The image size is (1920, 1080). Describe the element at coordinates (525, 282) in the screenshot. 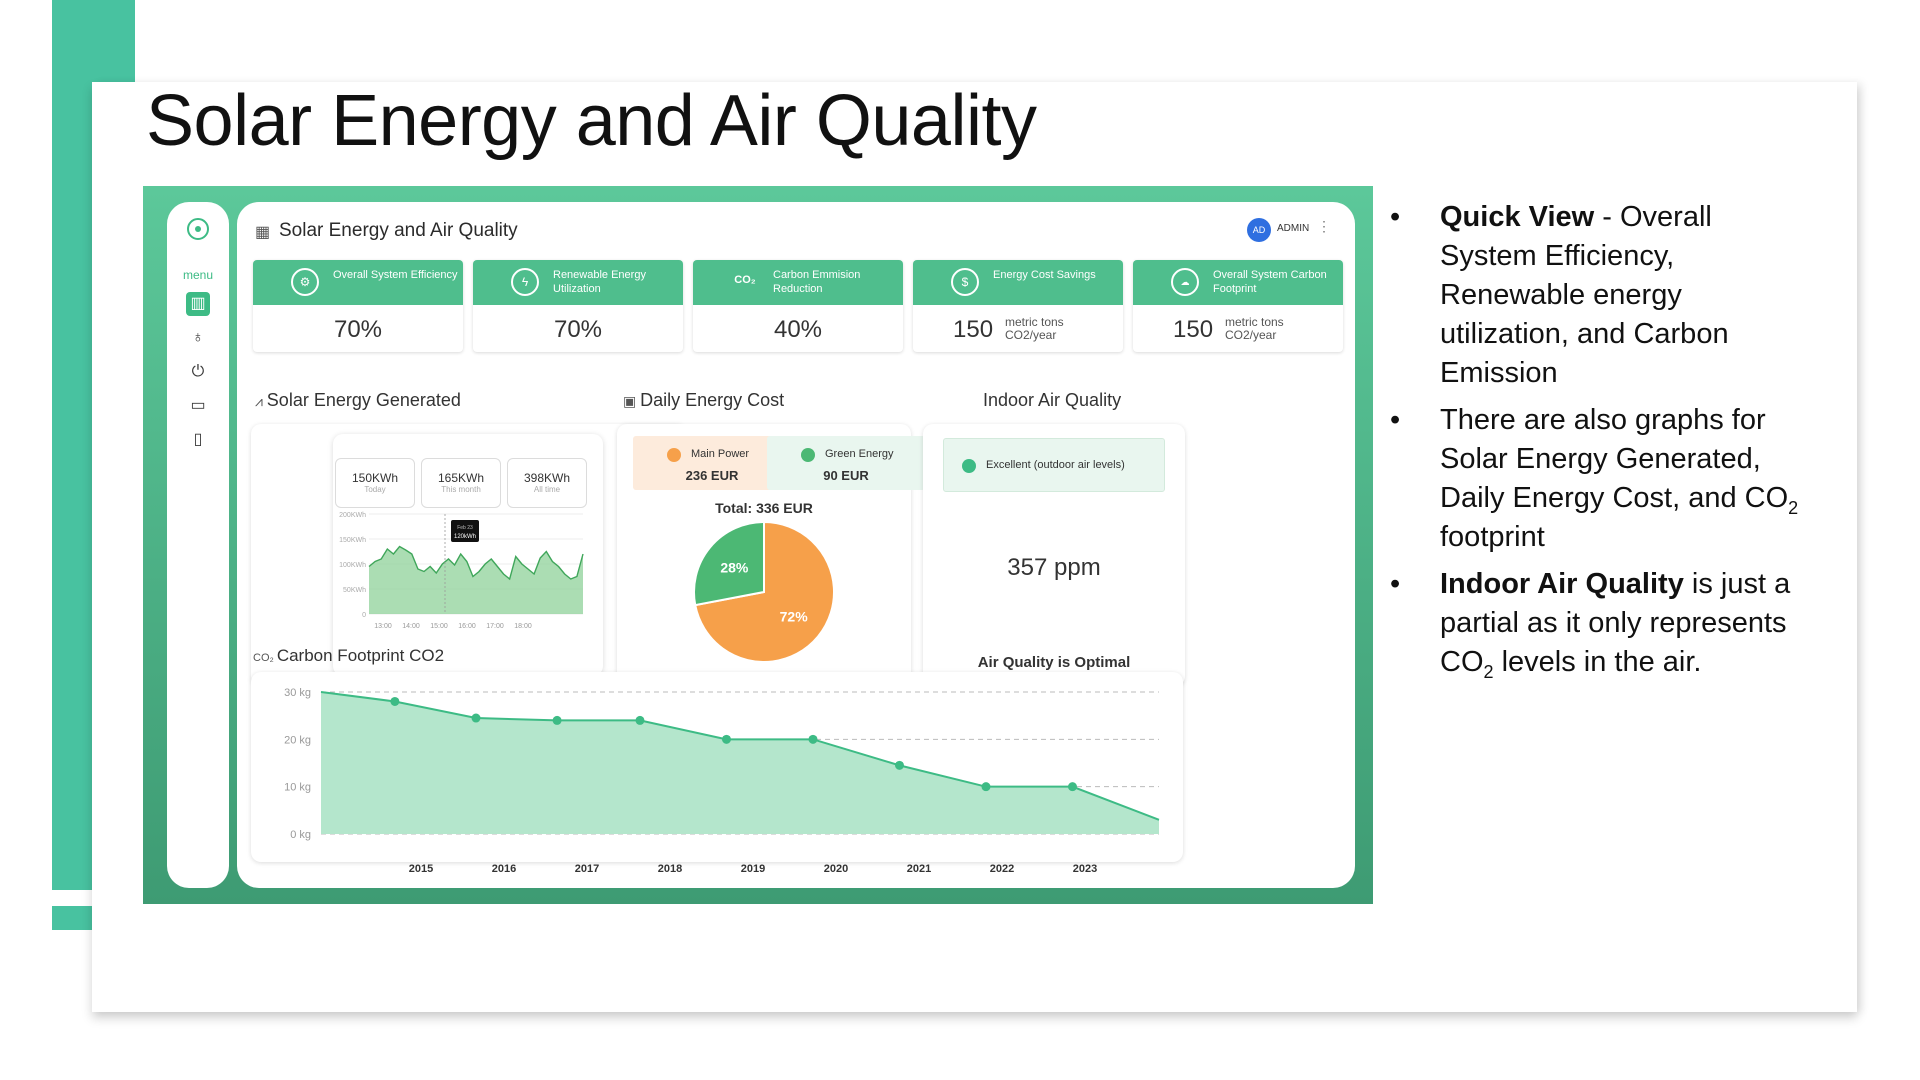

I see `lightning-icon: ϟ` at that location.